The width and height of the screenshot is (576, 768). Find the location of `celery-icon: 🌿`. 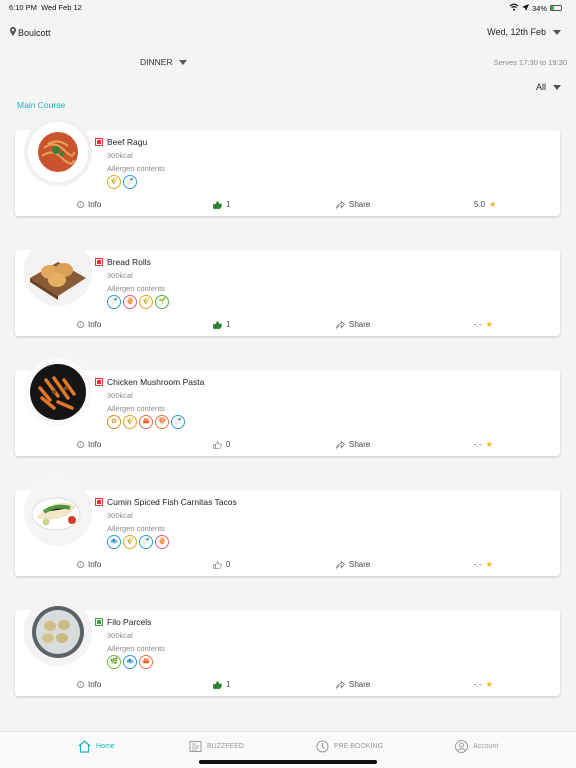

celery-icon: 🌿 is located at coordinates (114, 662).